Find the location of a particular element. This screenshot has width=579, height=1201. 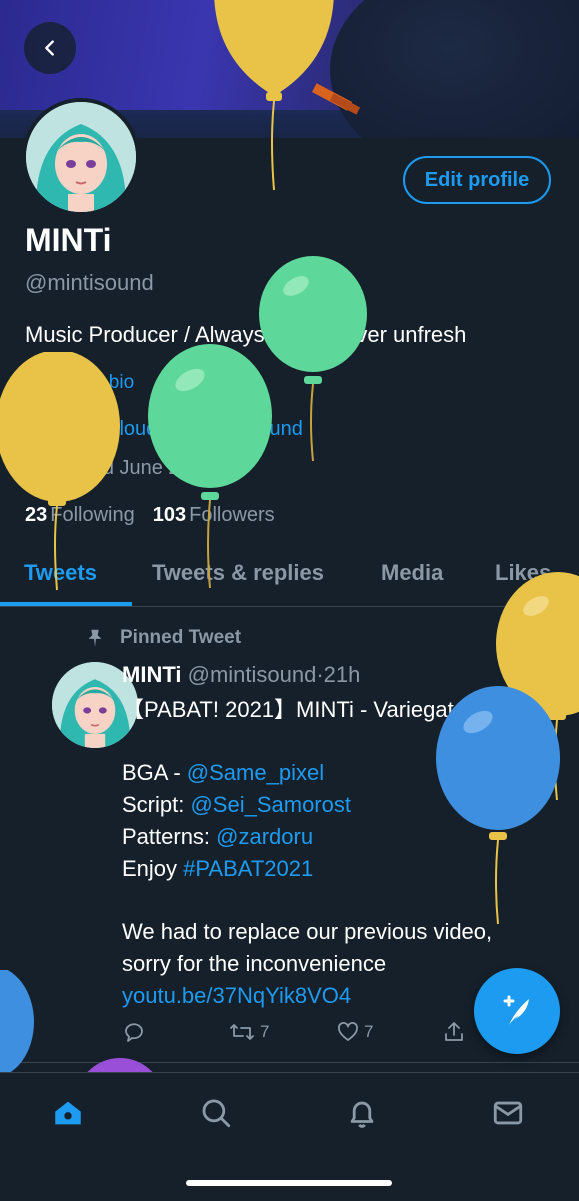

tweet-line: youtu.be/37NqYik8VO4 is located at coordinates (307, 996).